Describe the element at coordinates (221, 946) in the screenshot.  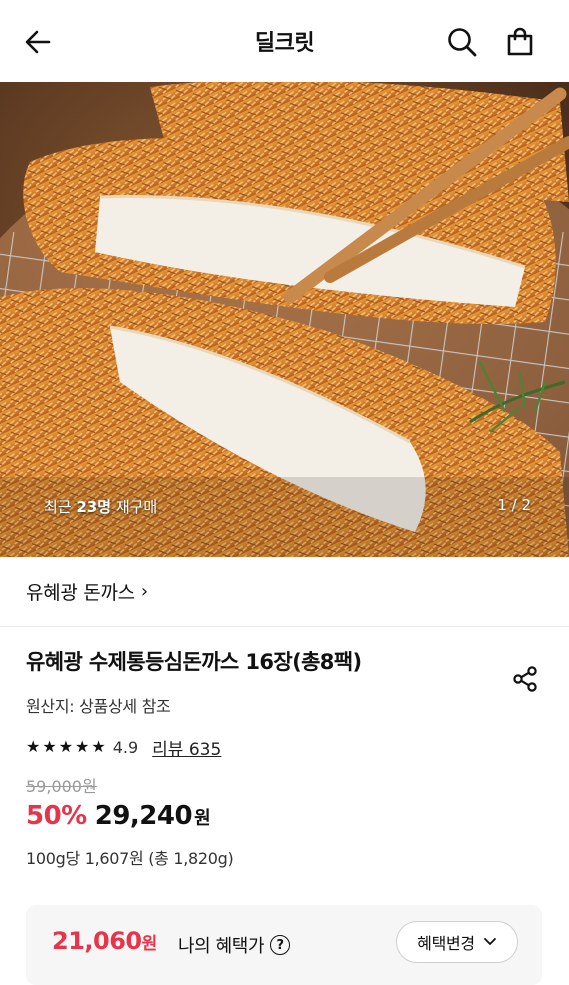
I see `benefit-label-text: 나의 혜택가` at that location.